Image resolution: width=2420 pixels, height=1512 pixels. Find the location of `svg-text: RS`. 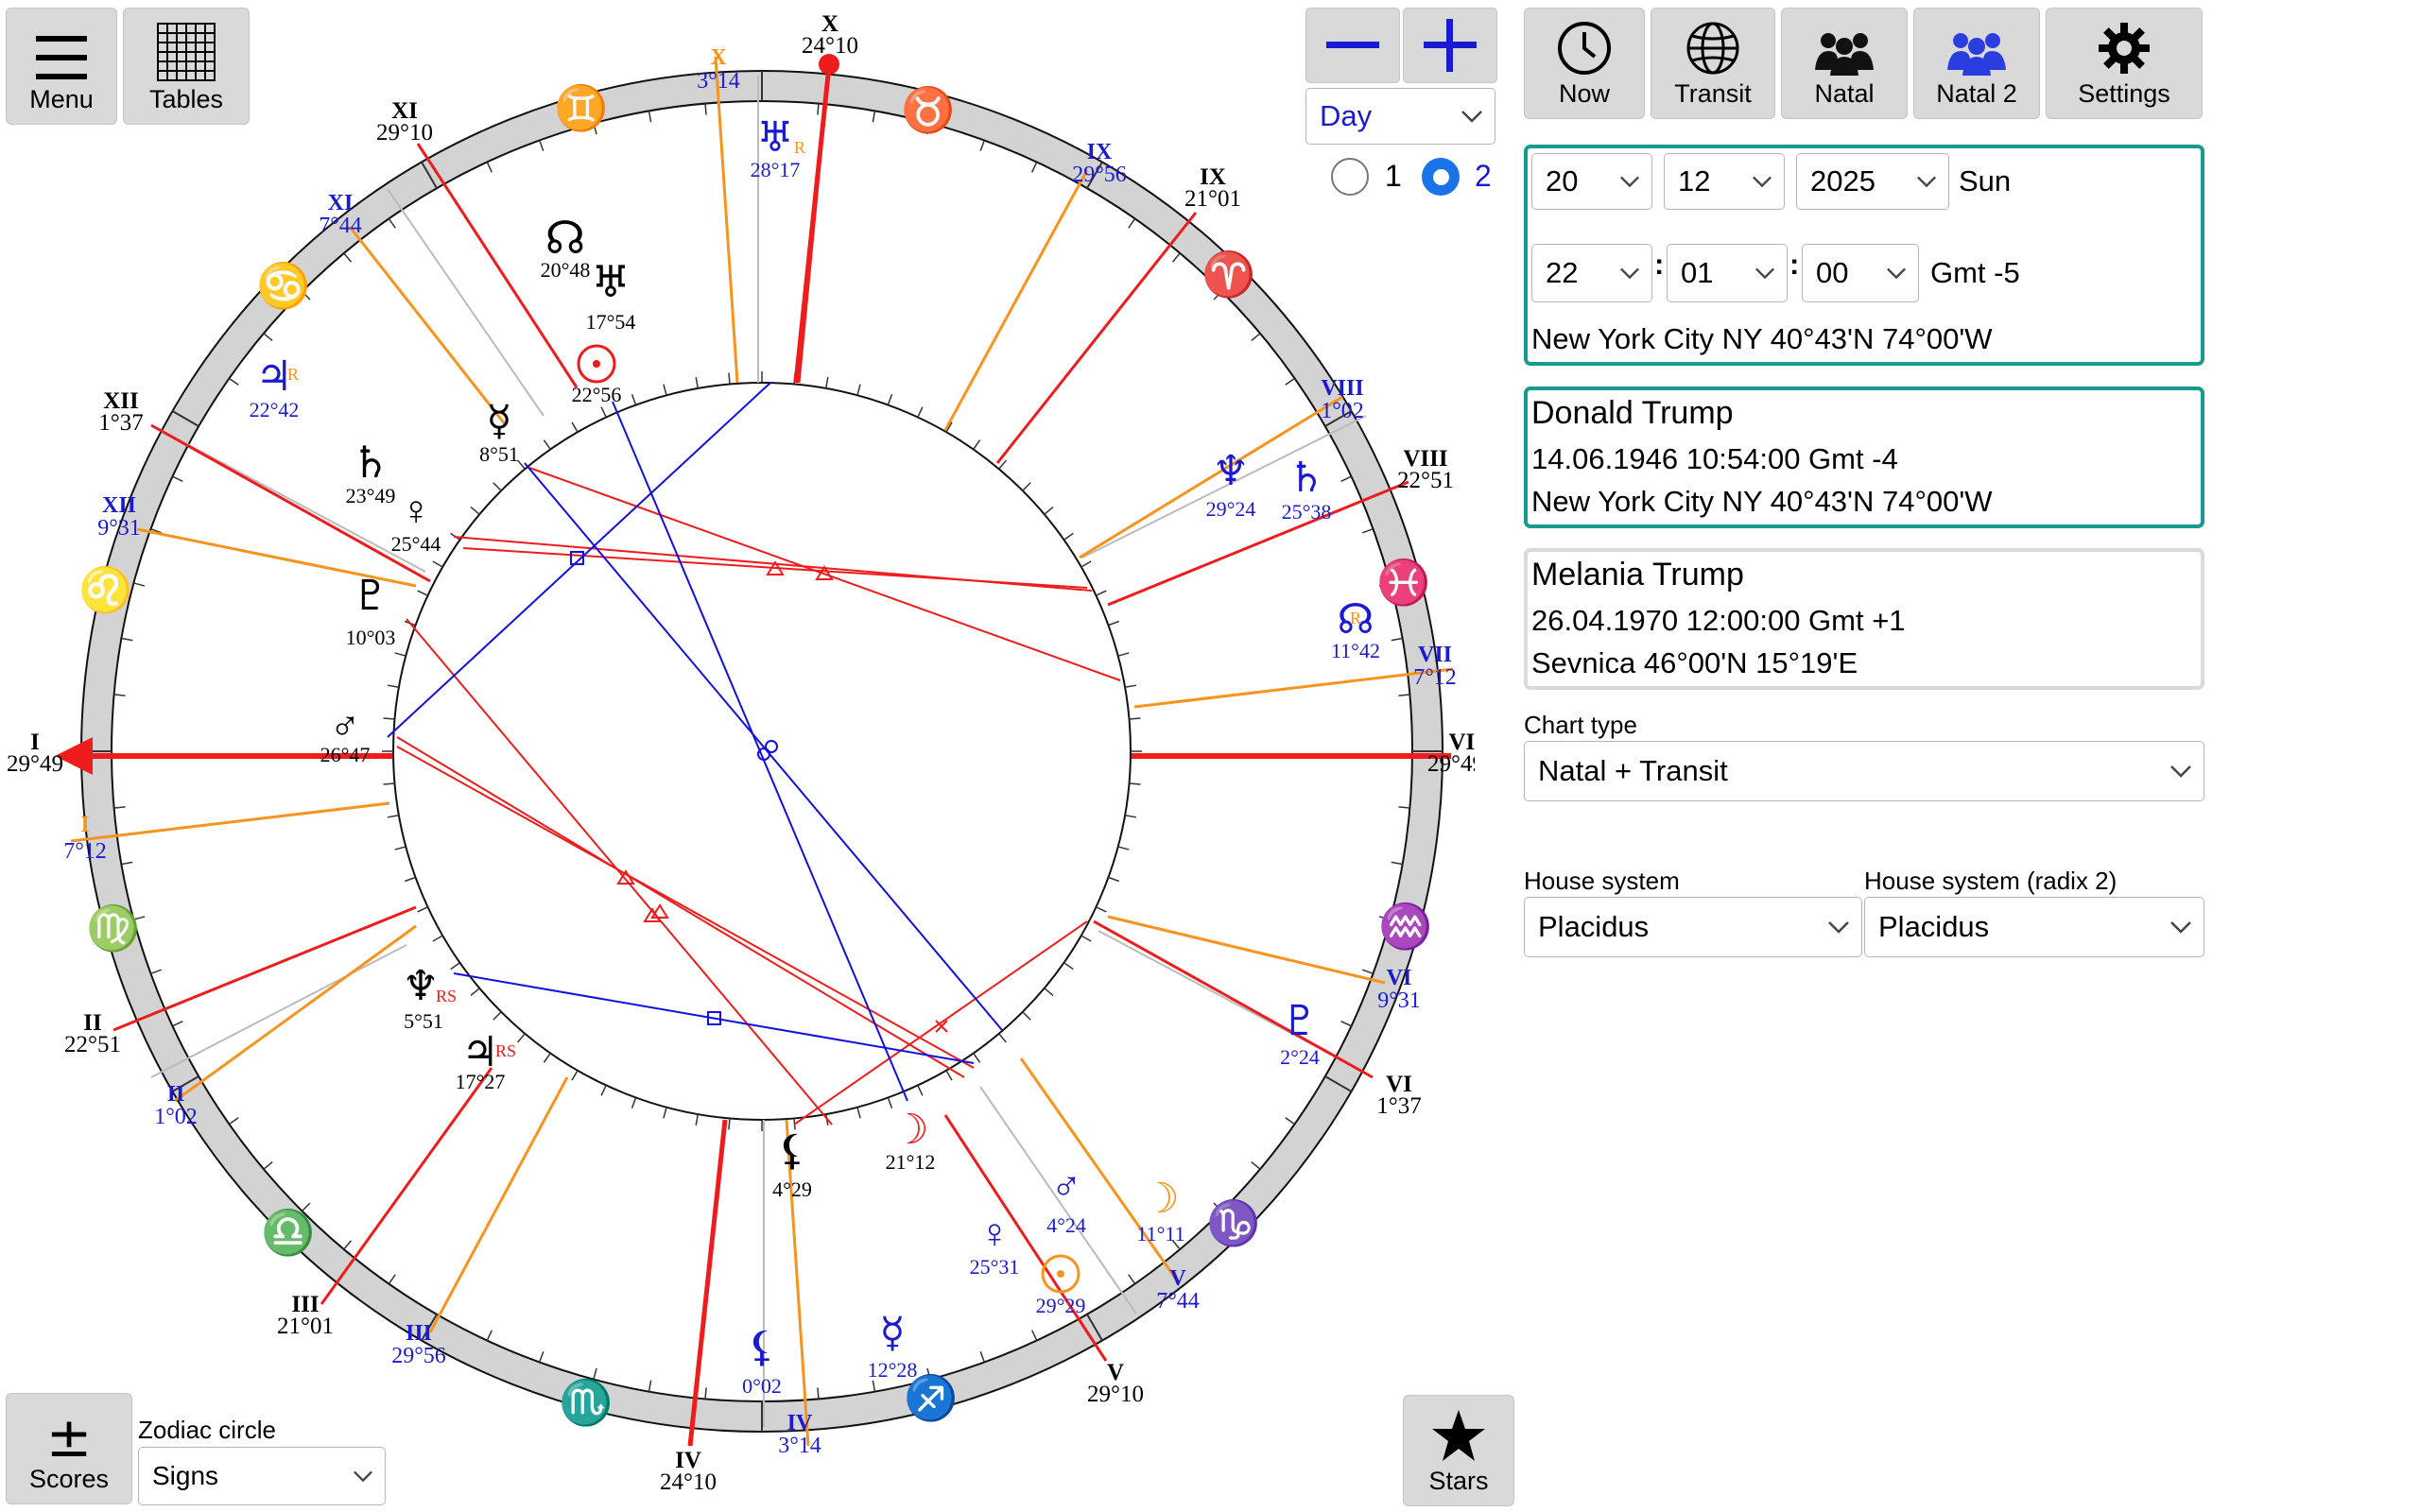

svg-text: RS is located at coordinates (505, 1050).